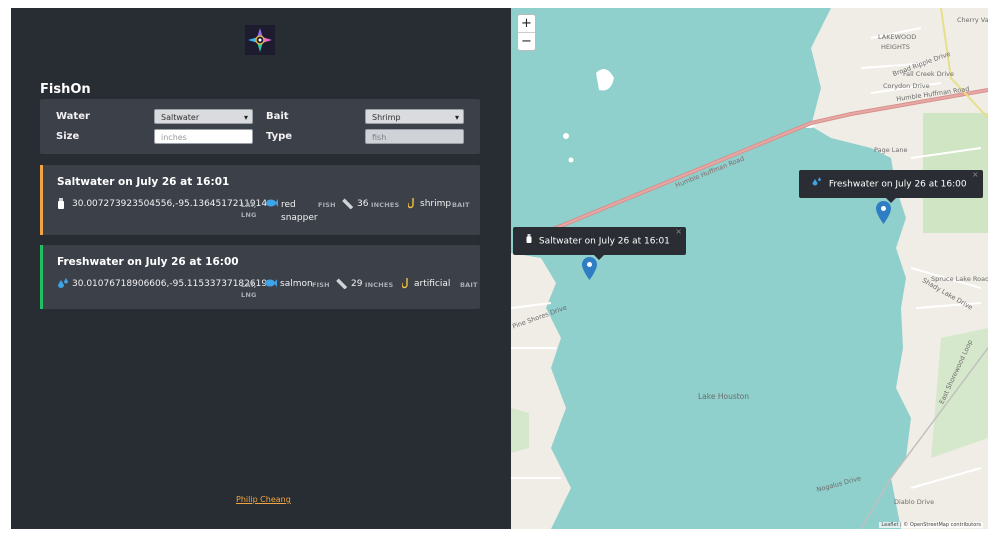 The width and height of the screenshot is (1000, 541). I want to click on map-label-neighborhood: LAKEWOOD, so click(897, 37).